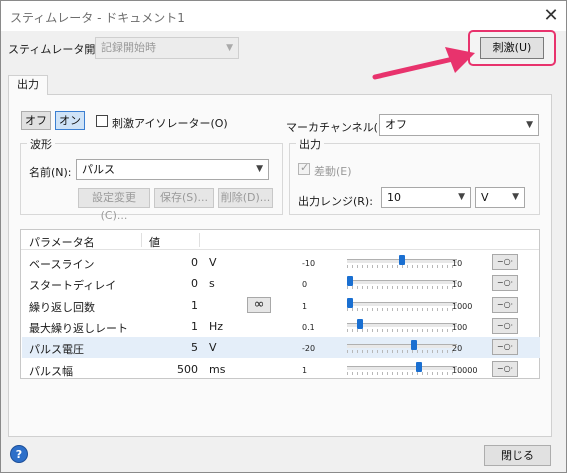 The image size is (567, 473). Describe the element at coordinates (154, 242) in the screenshot. I see `column-header-value: 値` at that location.